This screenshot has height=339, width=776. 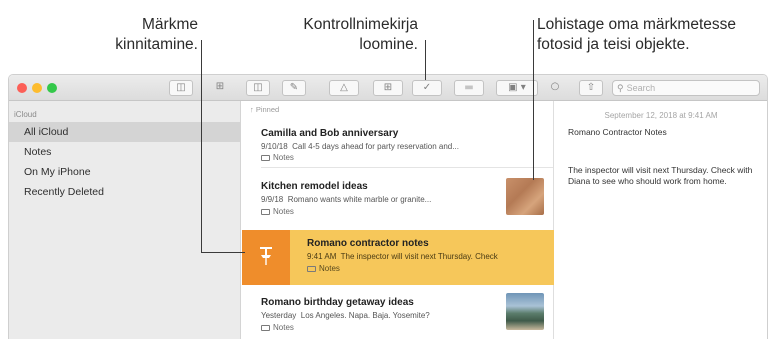 What do you see at coordinates (25, 114) in the screenshot?
I see `sidebar-header: iCloud` at bounding box center [25, 114].